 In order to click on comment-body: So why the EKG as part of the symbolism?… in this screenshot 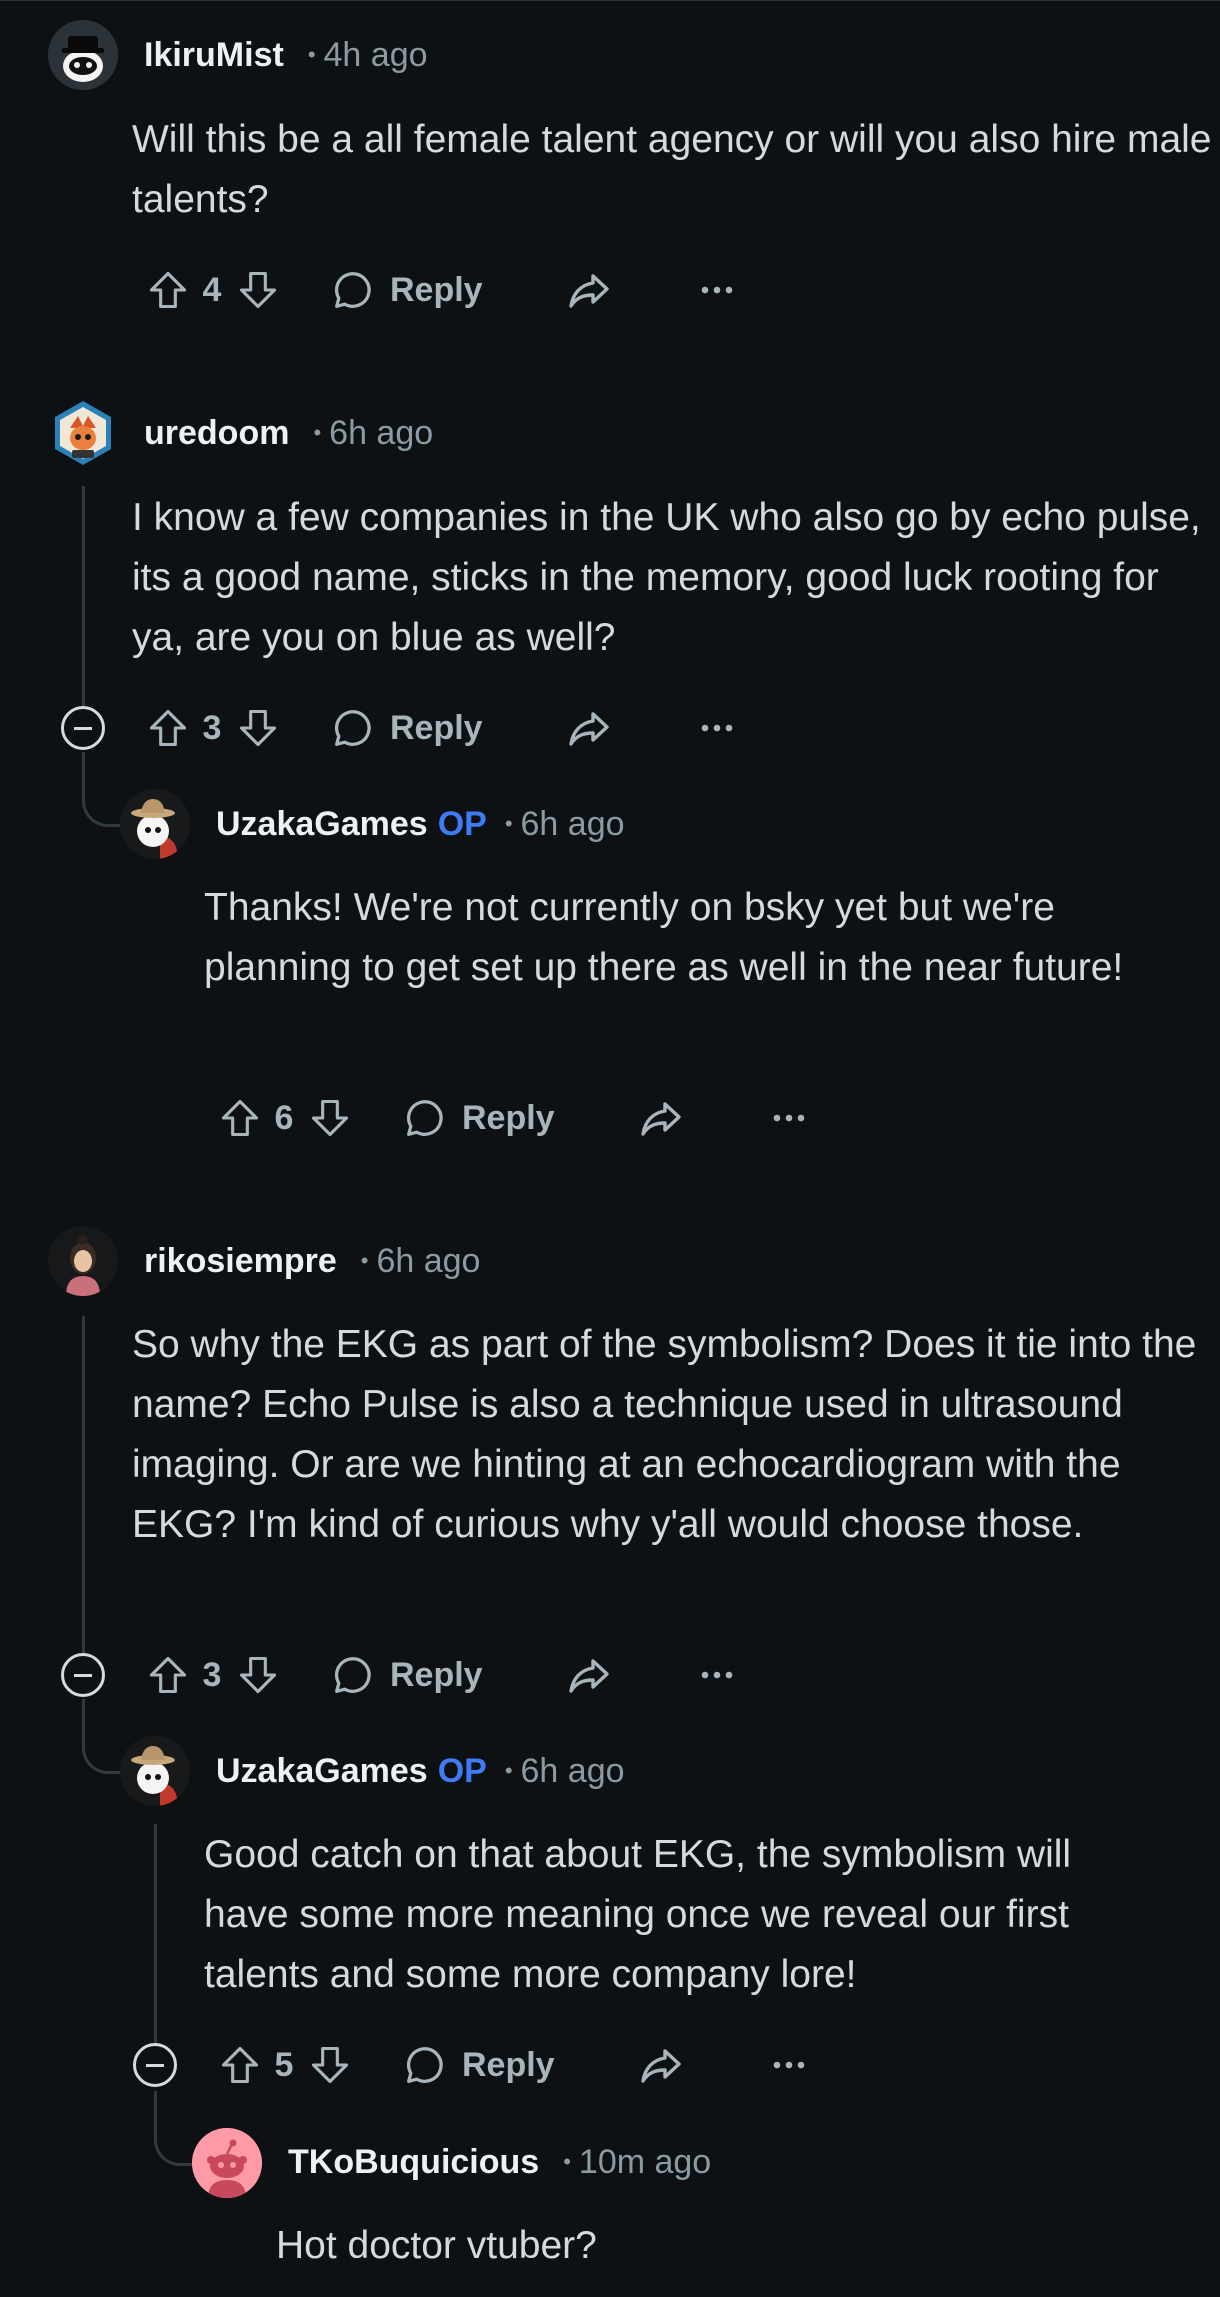, I will do `click(664, 1434)`.